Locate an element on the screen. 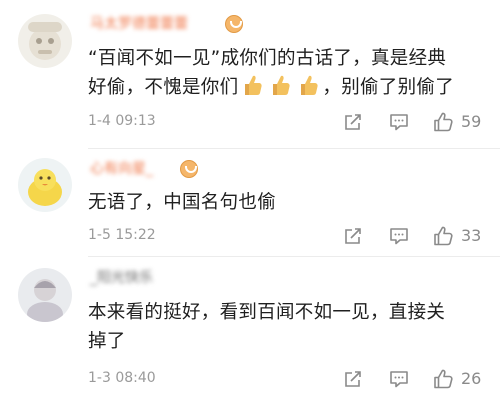 The image size is (500, 397). comment-text-segment: ，别偷了别偷了 is located at coordinates (388, 87).